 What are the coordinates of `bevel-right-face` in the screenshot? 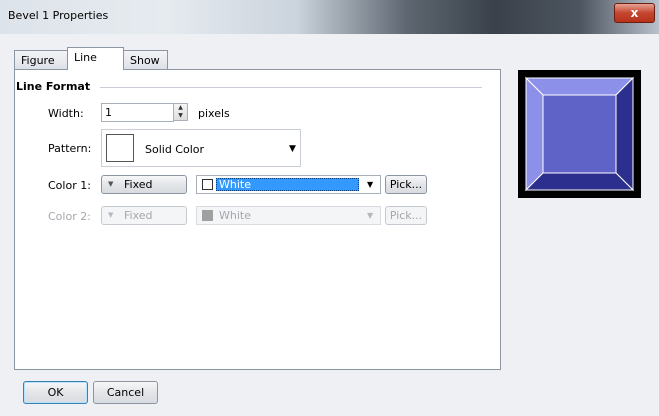 It's located at (624, 134).